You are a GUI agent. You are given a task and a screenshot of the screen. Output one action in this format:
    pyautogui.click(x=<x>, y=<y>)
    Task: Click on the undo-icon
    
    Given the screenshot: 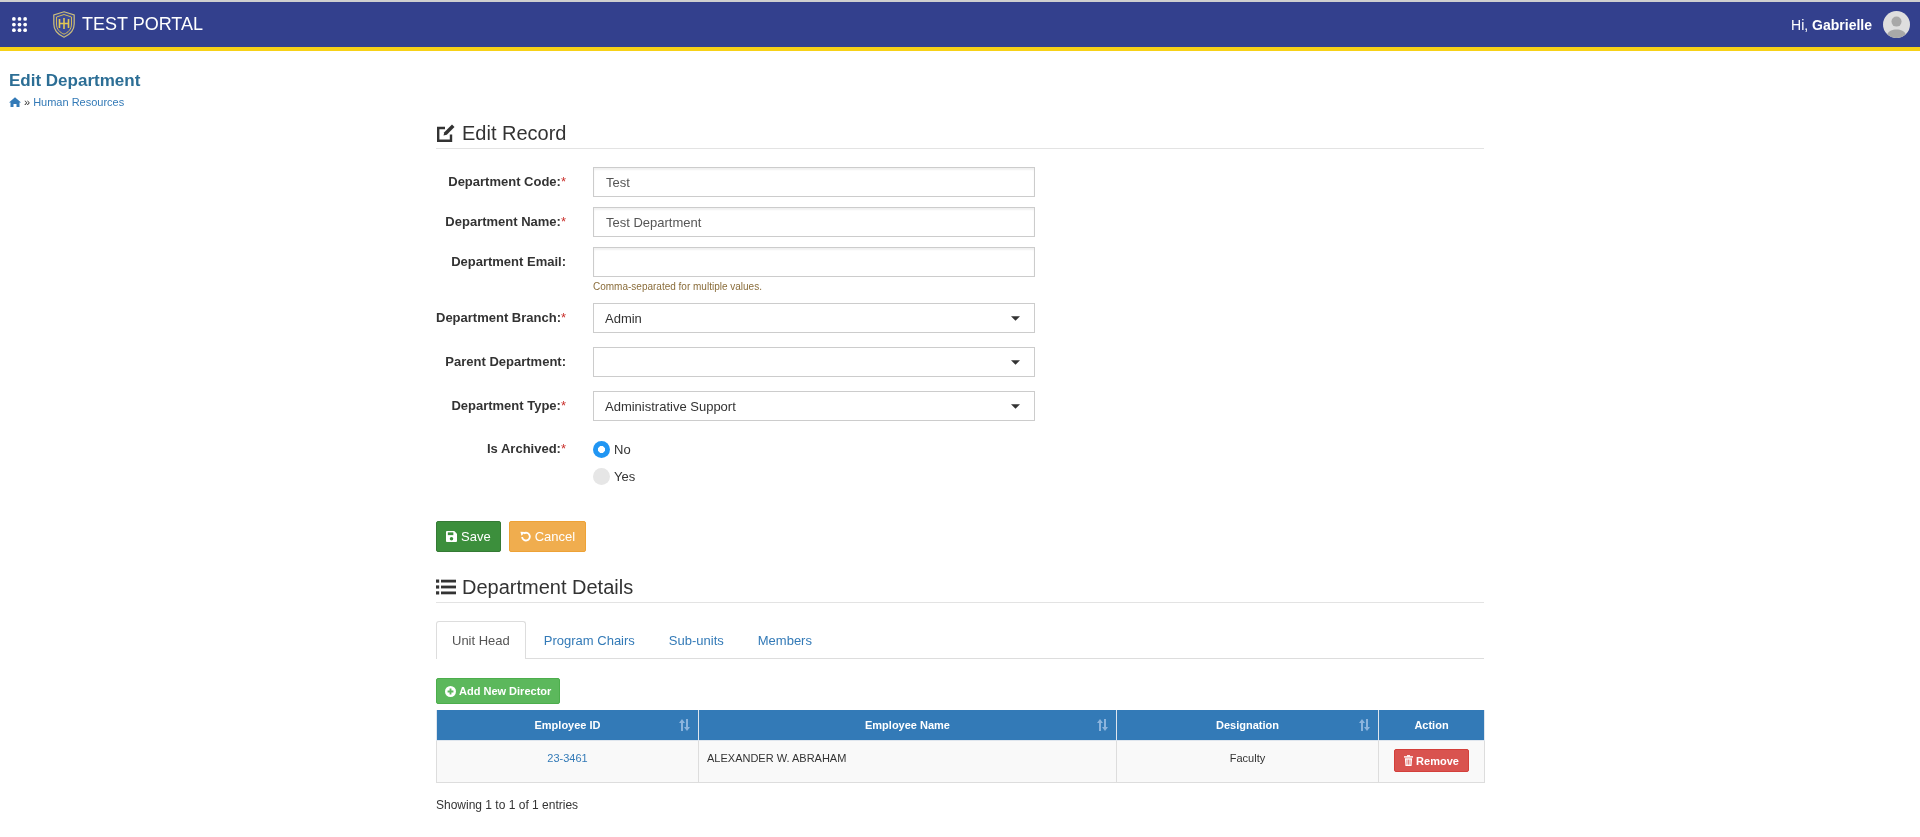 What is the action you would take?
    pyautogui.click(x=525, y=536)
    